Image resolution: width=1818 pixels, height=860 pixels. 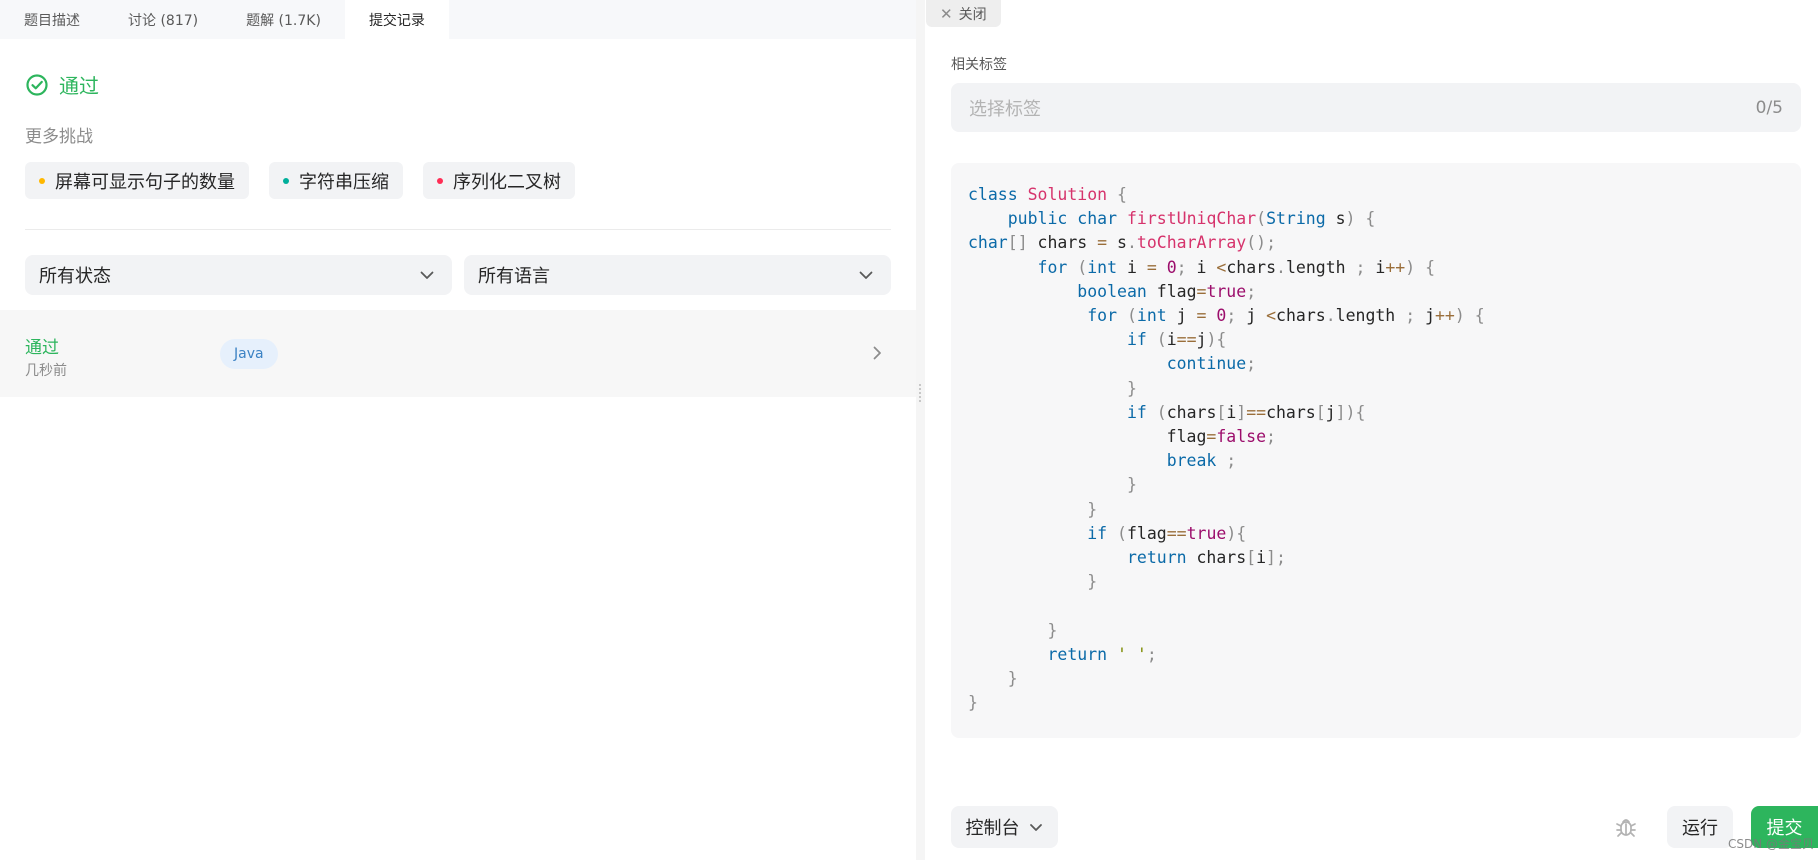 What do you see at coordinates (920, 430) in the screenshot?
I see `pane-resizer` at bounding box center [920, 430].